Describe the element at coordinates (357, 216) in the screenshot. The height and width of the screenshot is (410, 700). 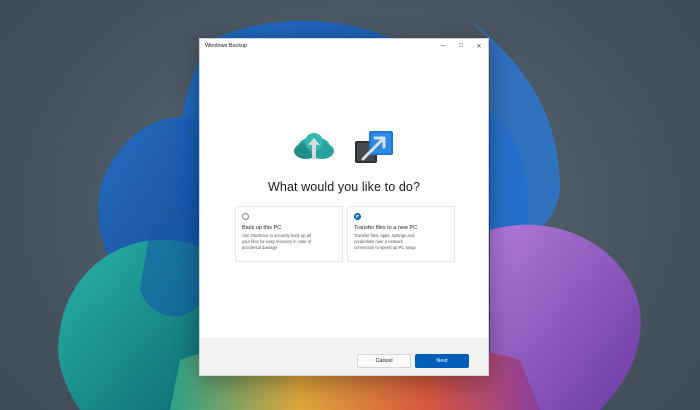
I see `transfer-radio` at that location.